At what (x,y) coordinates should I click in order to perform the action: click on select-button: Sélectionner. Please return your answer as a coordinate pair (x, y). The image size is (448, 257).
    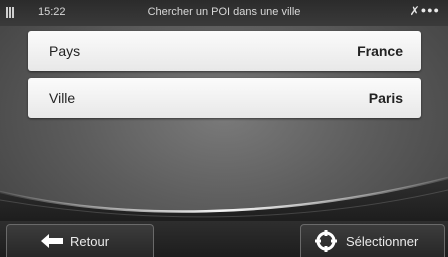
    Looking at the image, I should click on (372, 240).